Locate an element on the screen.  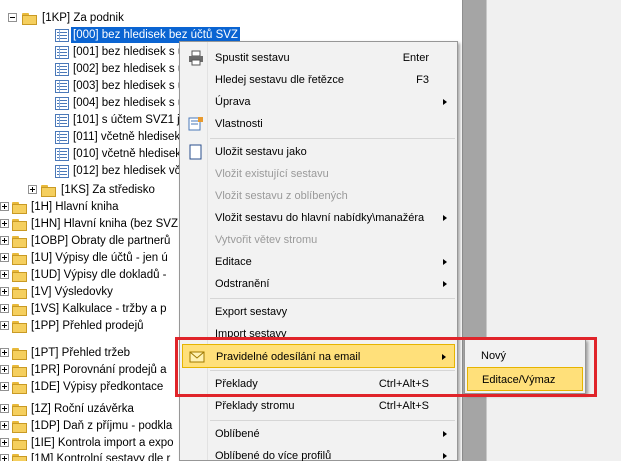
tree-folder-1dp: [1DP] Daň z příjmu - podkla is located at coordinates (89, 426).